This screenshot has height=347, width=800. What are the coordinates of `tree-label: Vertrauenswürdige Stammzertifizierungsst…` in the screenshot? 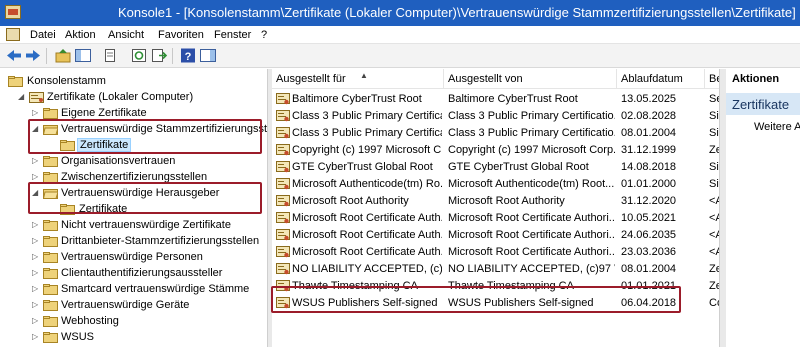 It's located at (164, 129).